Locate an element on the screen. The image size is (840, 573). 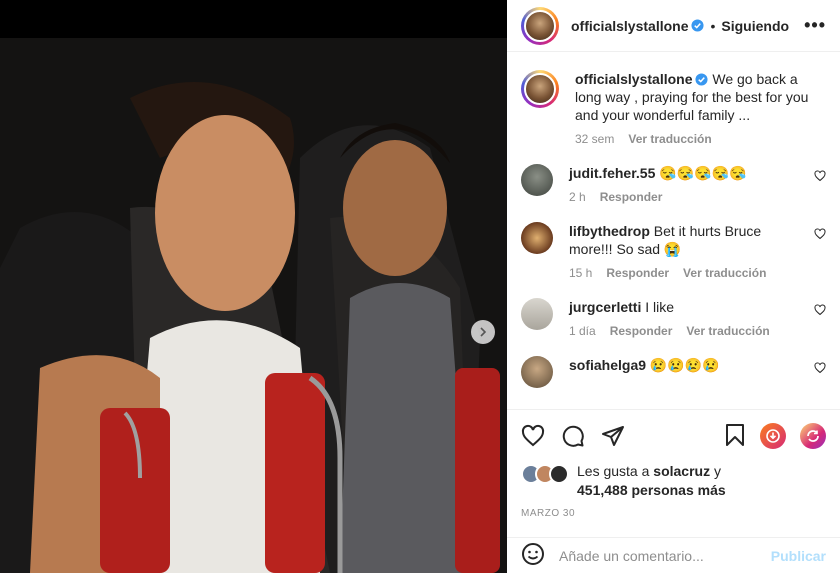
paper-plane-icon is located at coordinates (613, 436).